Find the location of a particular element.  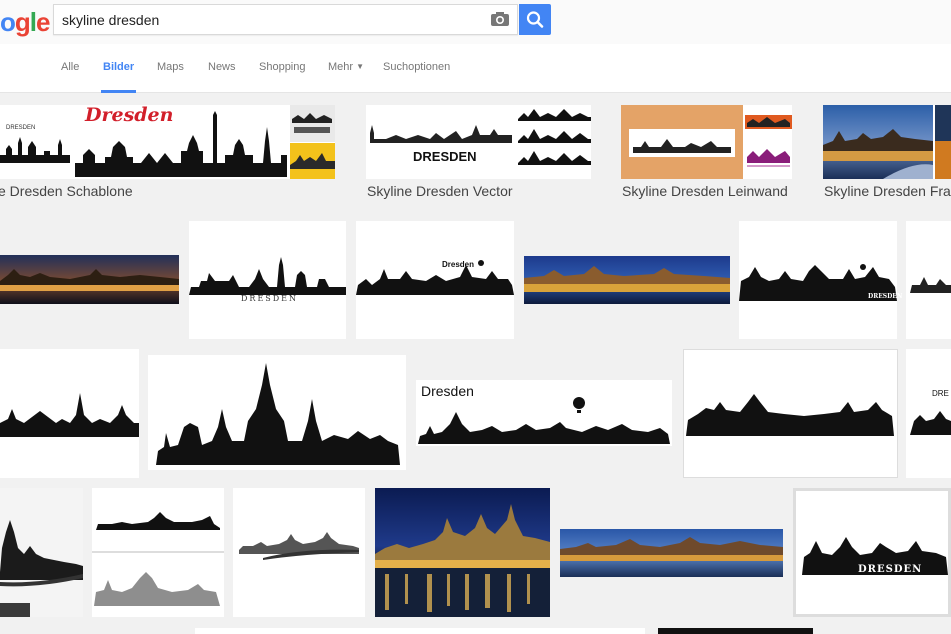

tab-more-label: Mehr is located at coordinates (341, 67).